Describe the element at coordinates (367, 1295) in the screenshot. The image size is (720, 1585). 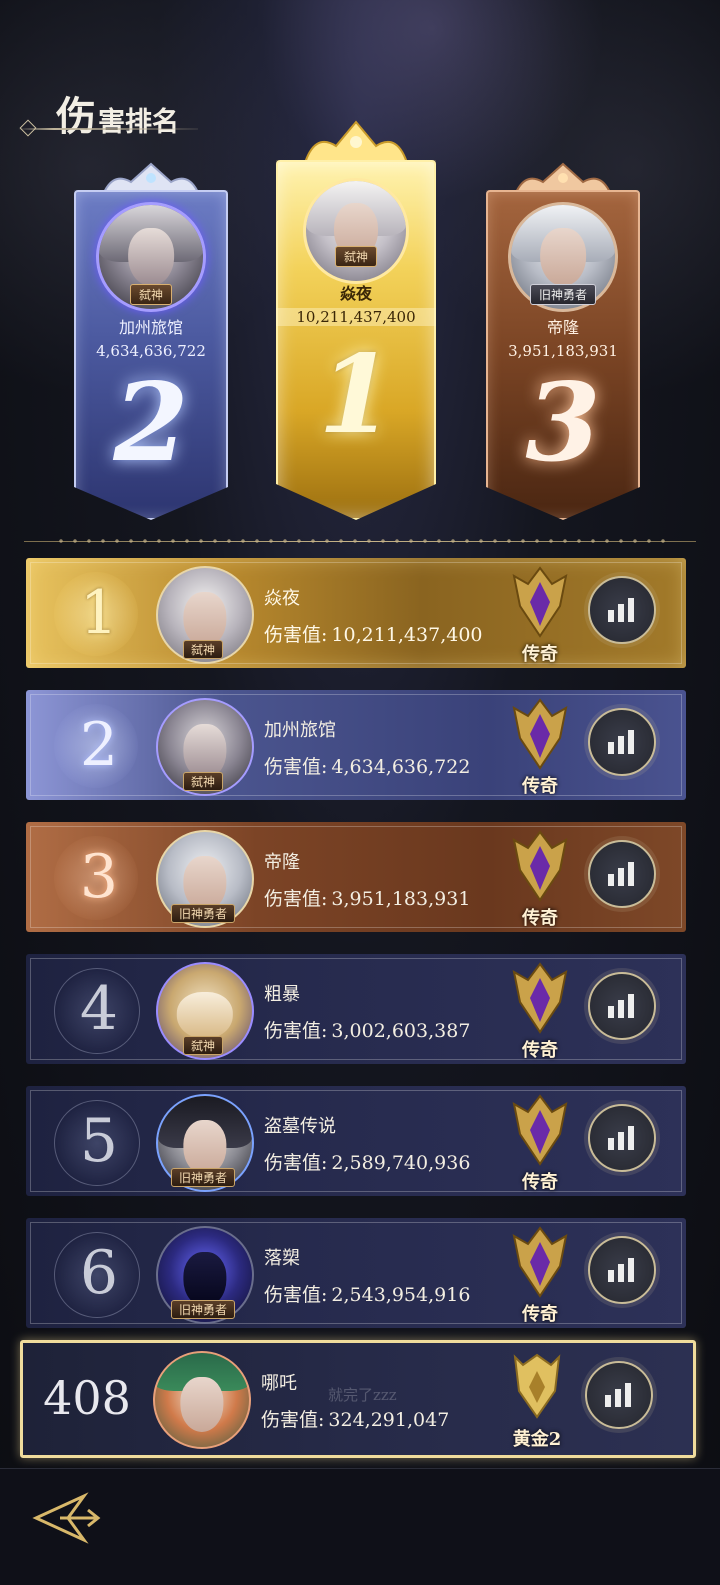
I see `damage-value: 伤害值: 2,543,954,916` at that location.